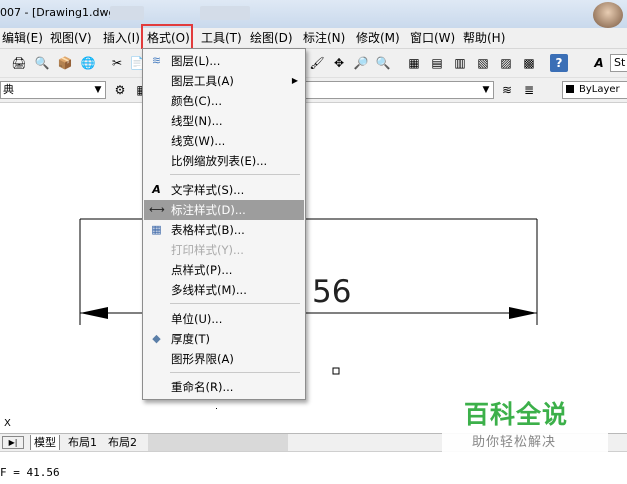 The height and width of the screenshot is (484, 627). I want to click on globe-icon: 🌐, so click(88, 63).